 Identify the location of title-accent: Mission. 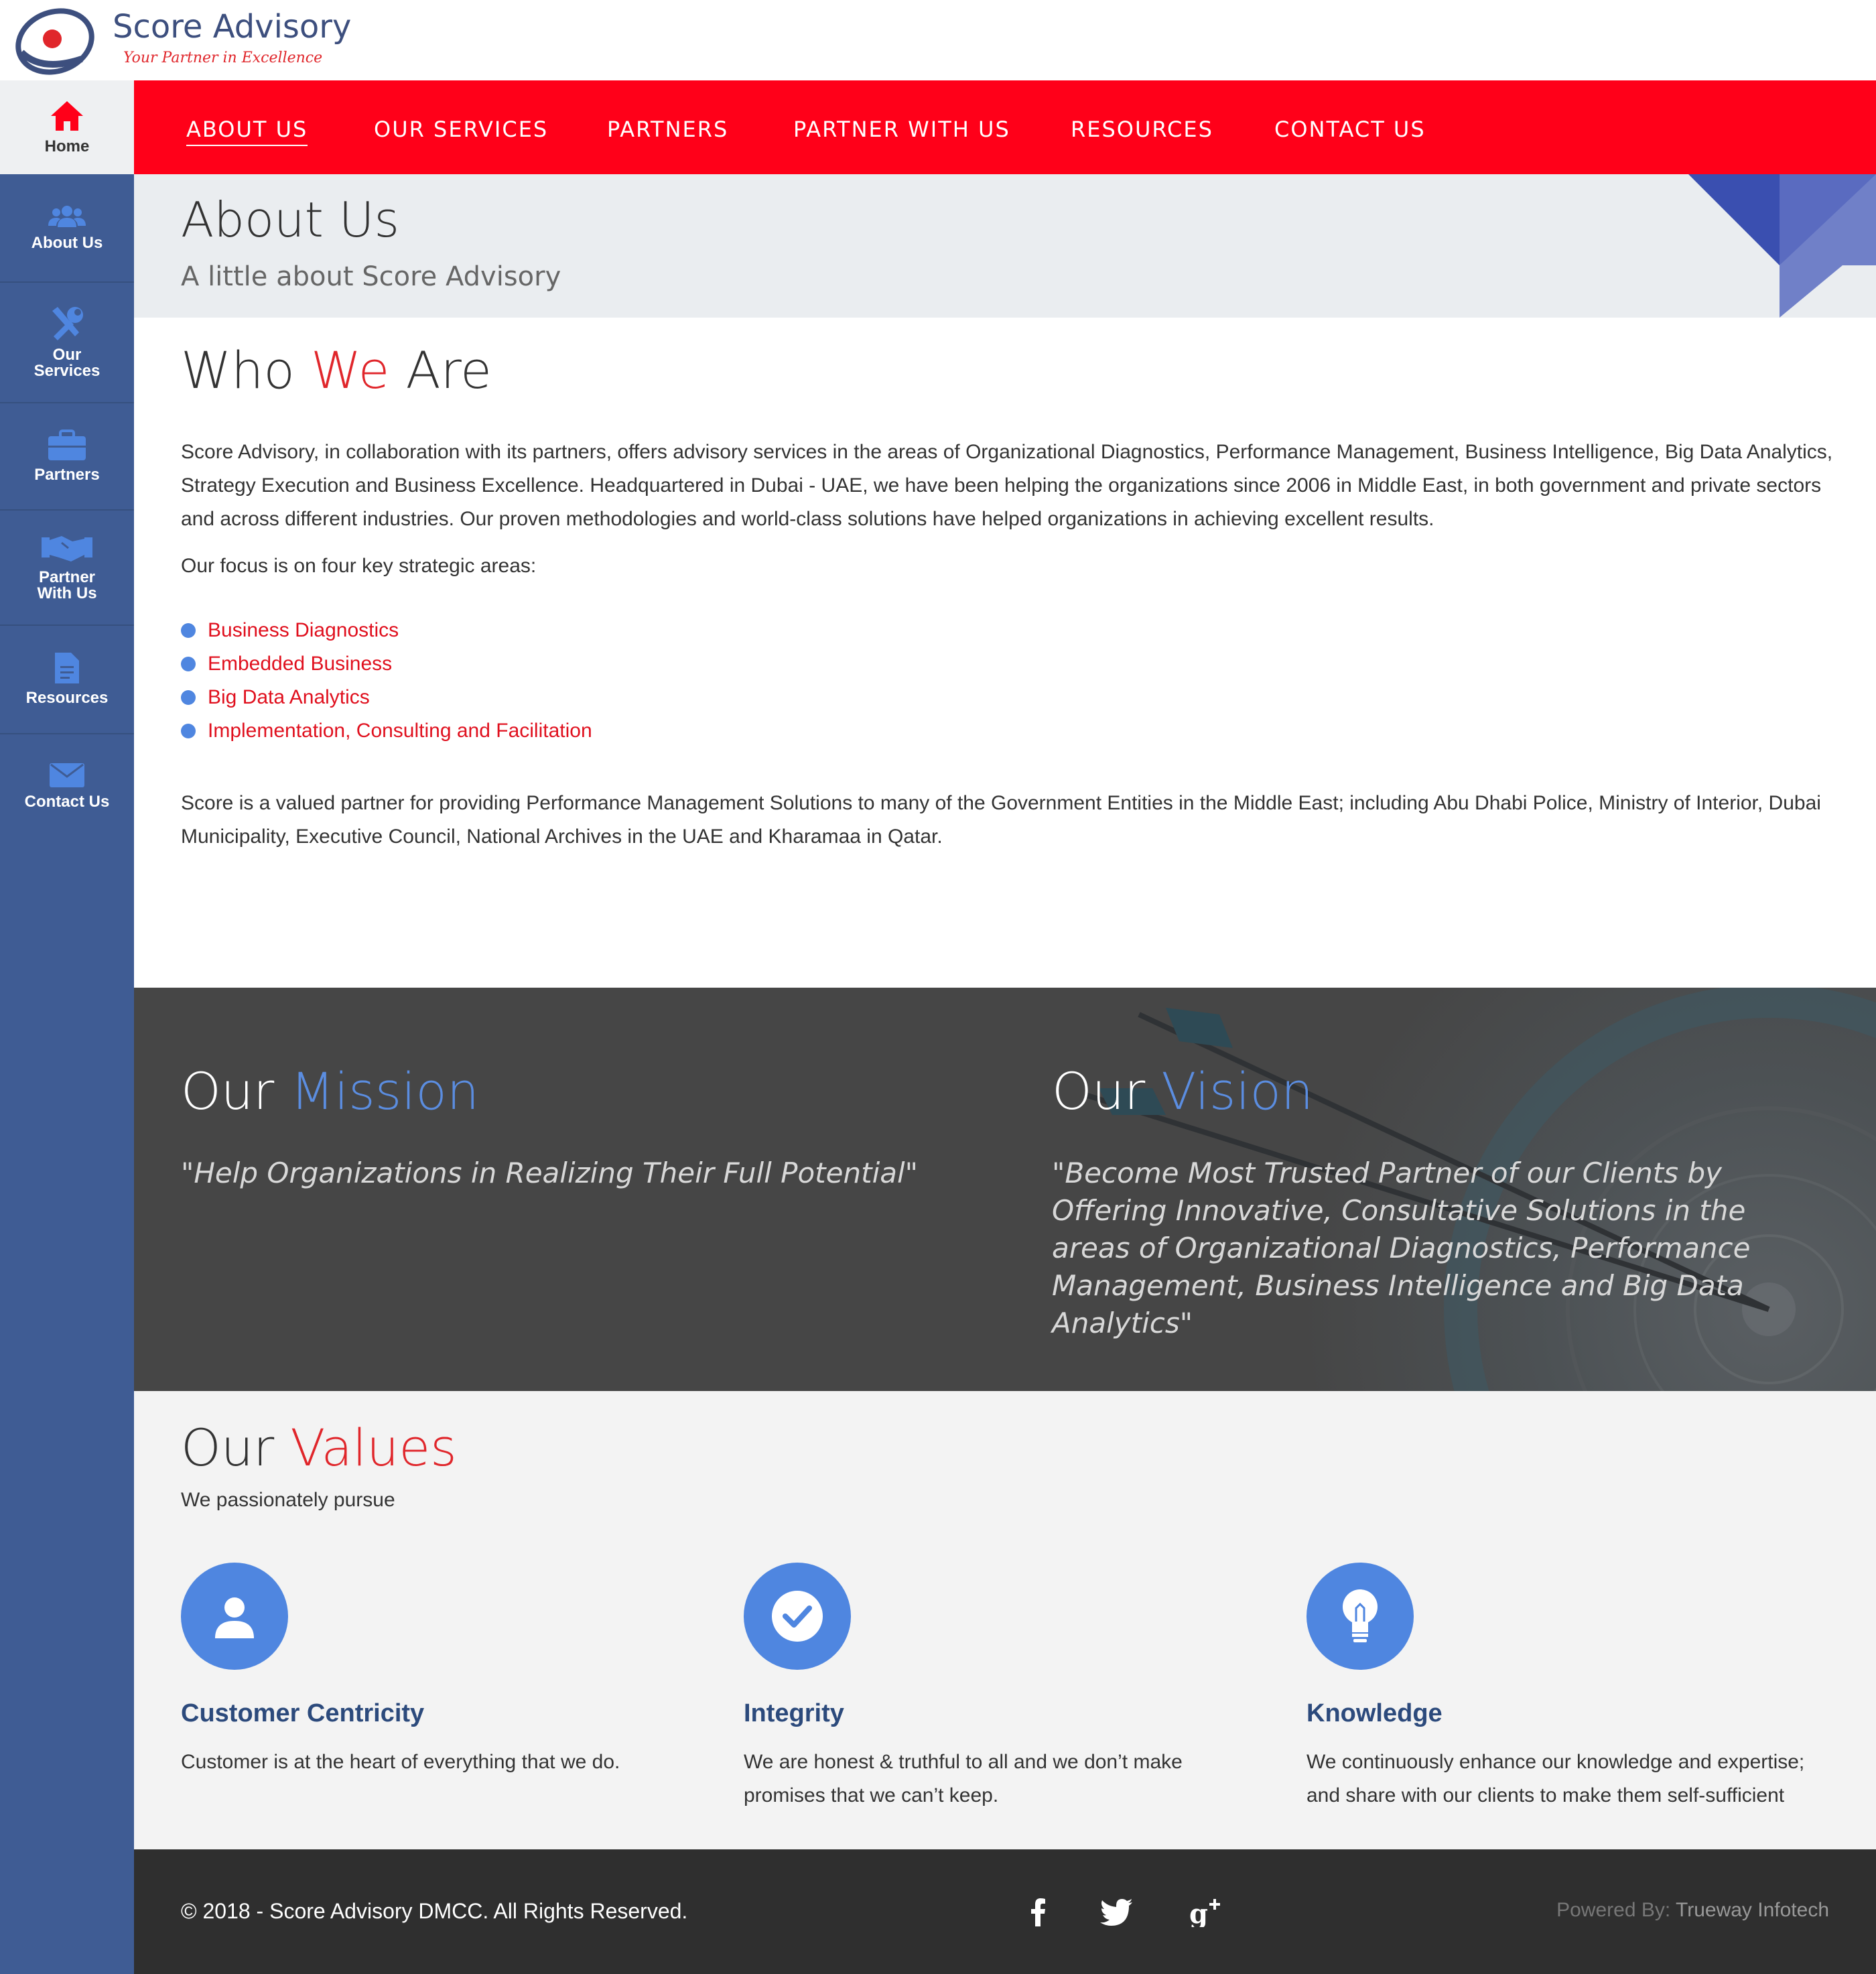
(385, 1091).